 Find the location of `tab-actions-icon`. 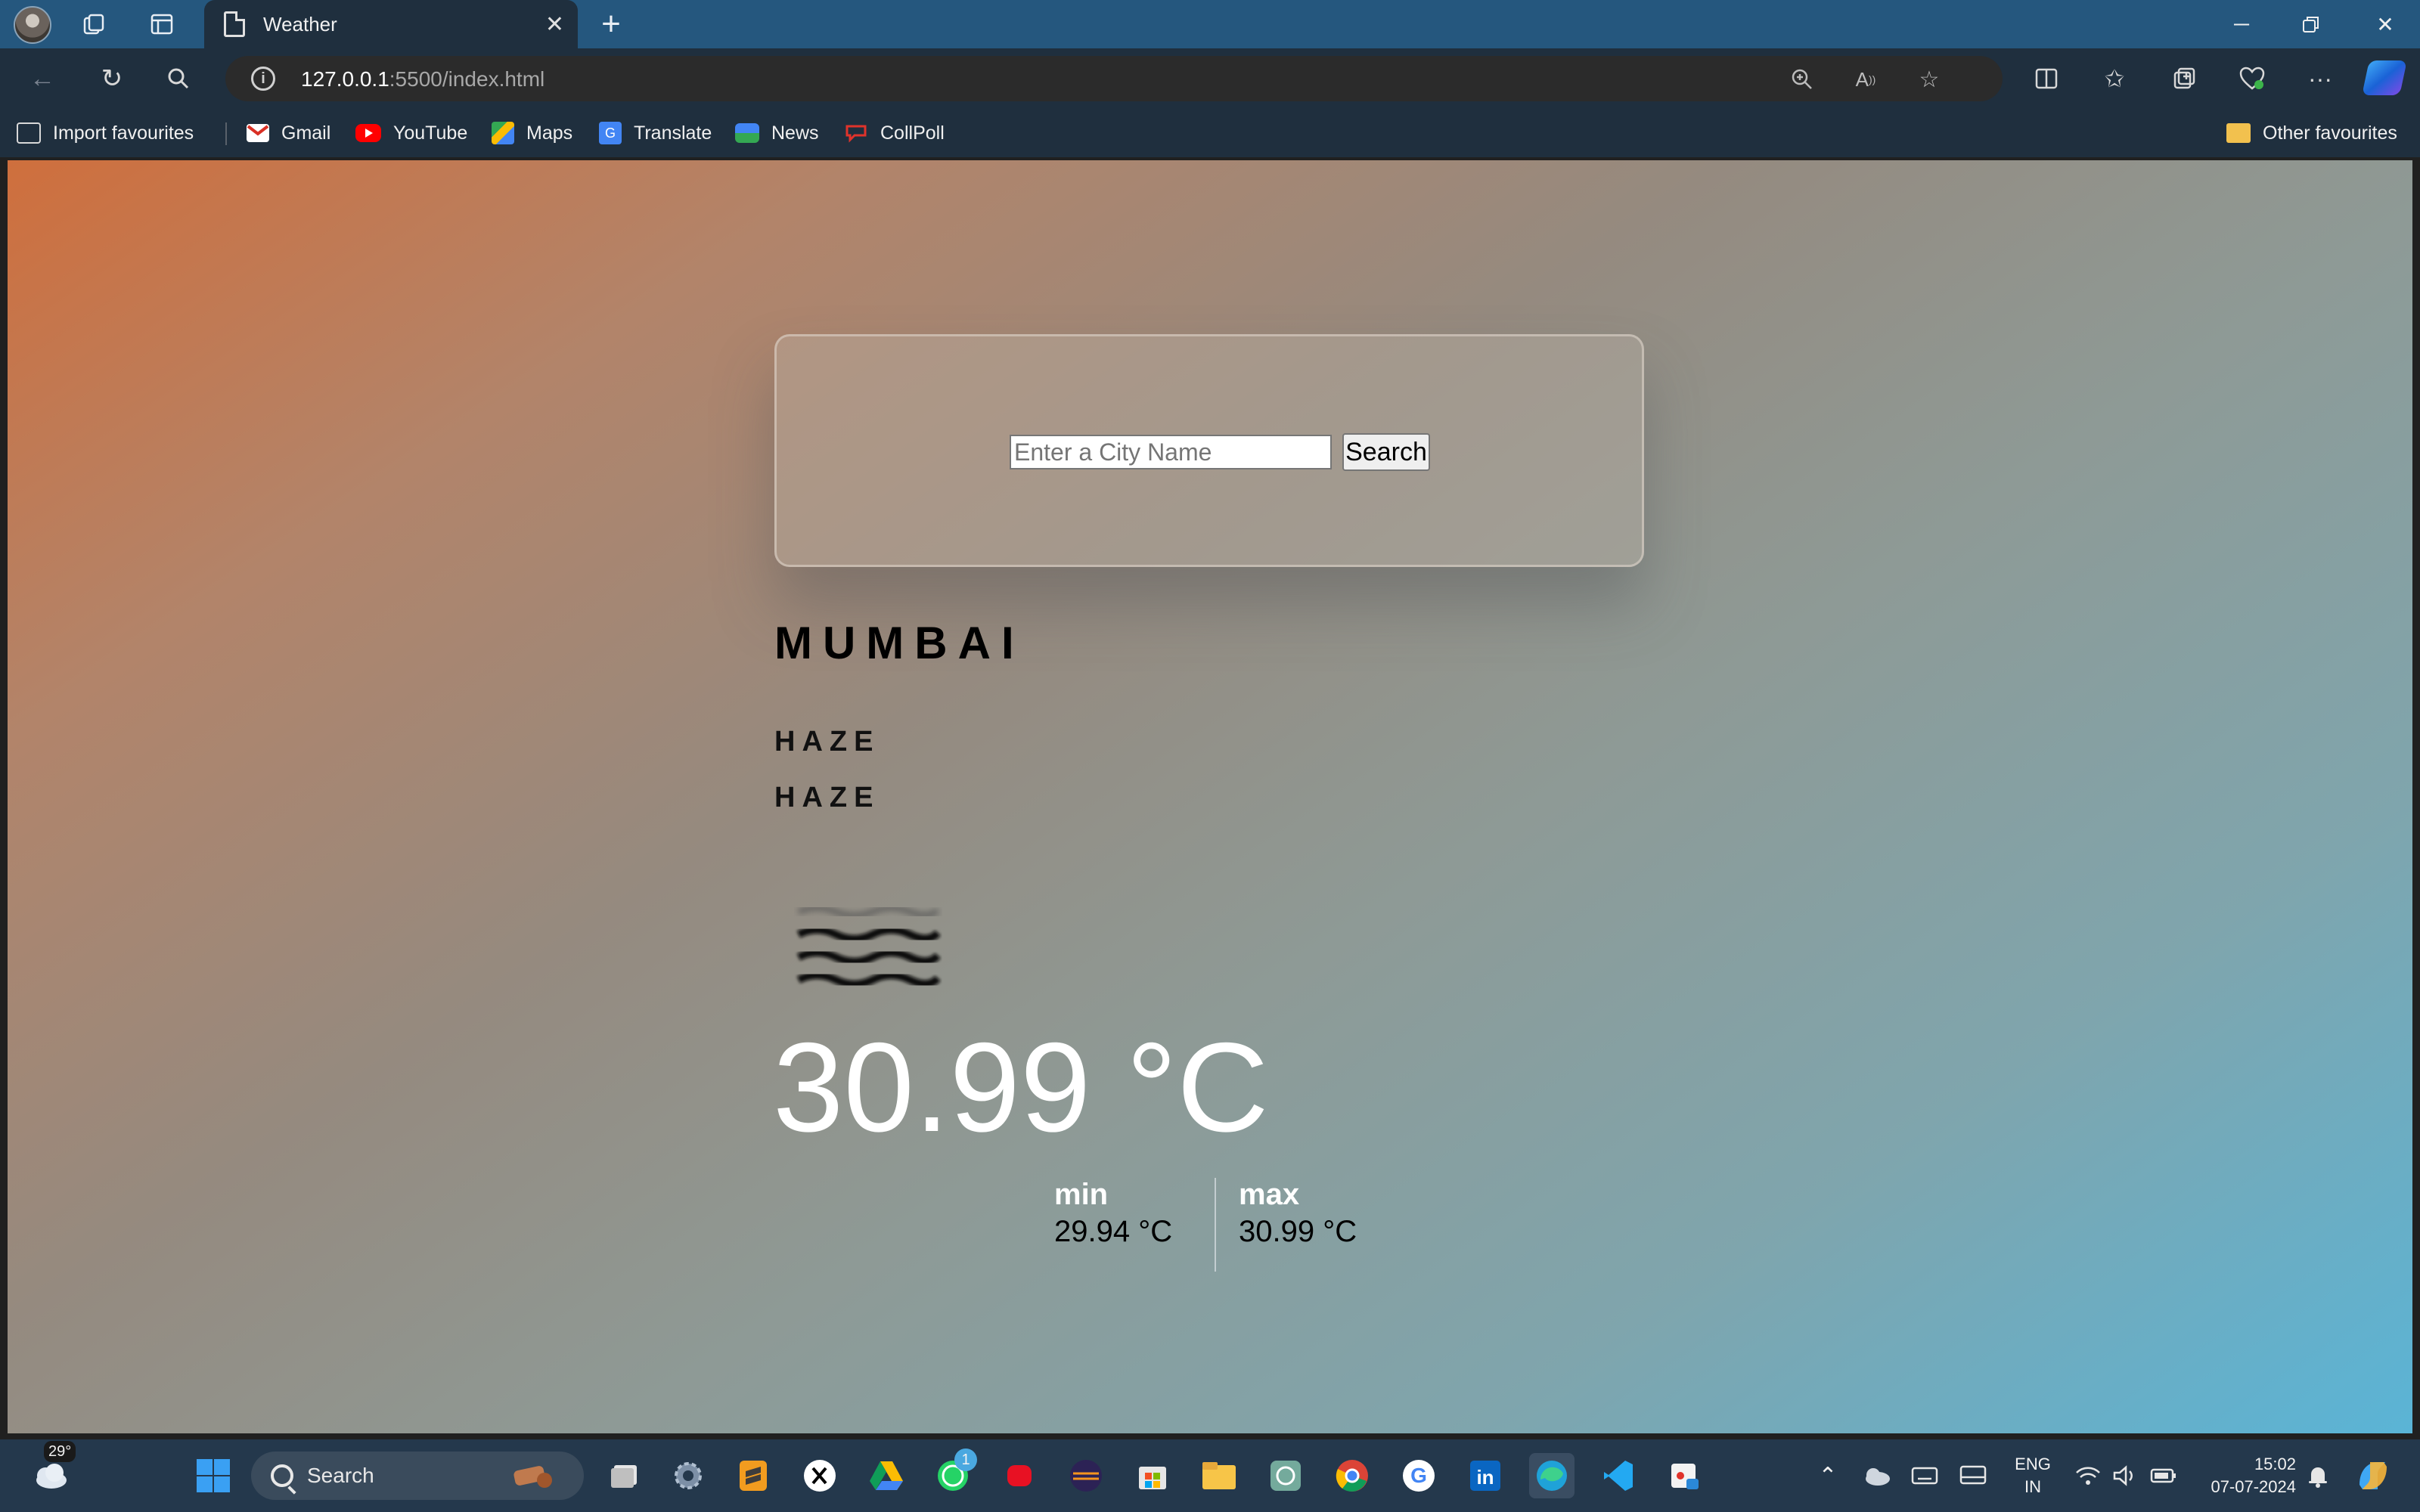

tab-actions-icon is located at coordinates (162, 24).